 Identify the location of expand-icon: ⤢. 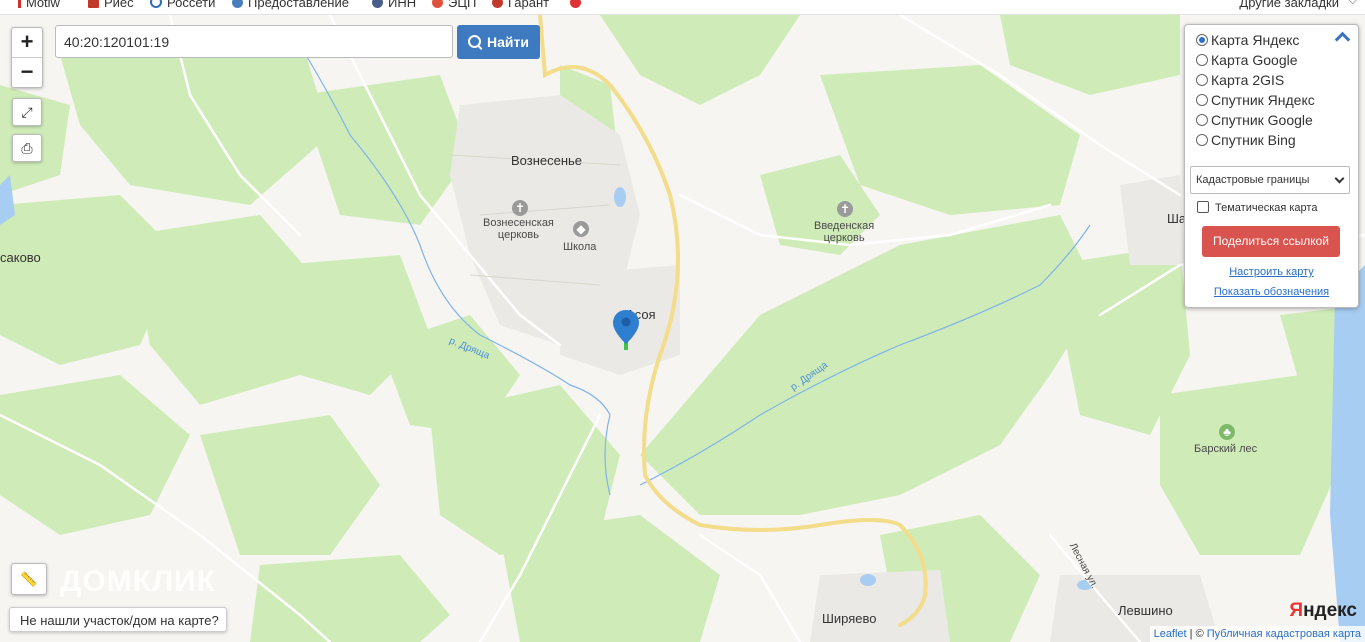
(27, 112).